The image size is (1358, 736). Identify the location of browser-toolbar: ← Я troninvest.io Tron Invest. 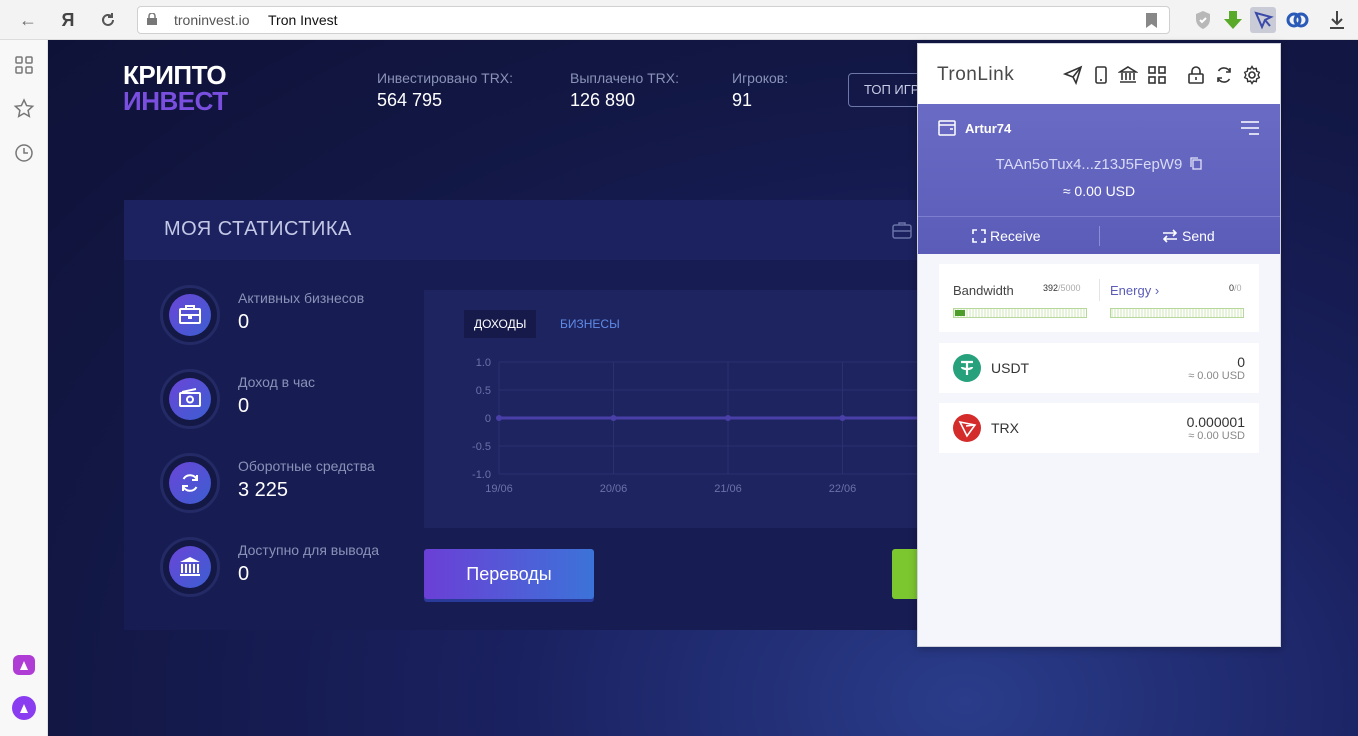
(679, 20).